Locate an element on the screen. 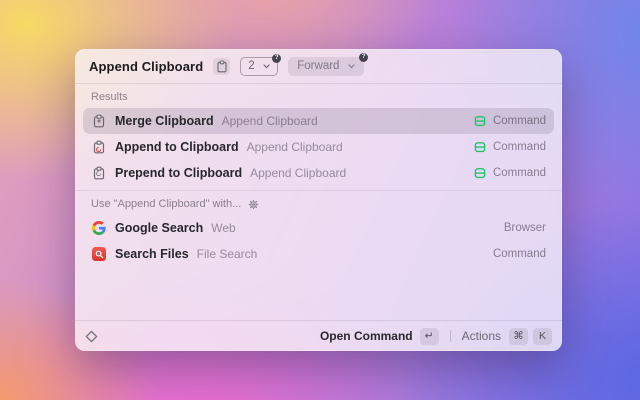 The height and width of the screenshot is (400, 640). mode-dropdown: Forward ? is located at coordinates (328, 64).